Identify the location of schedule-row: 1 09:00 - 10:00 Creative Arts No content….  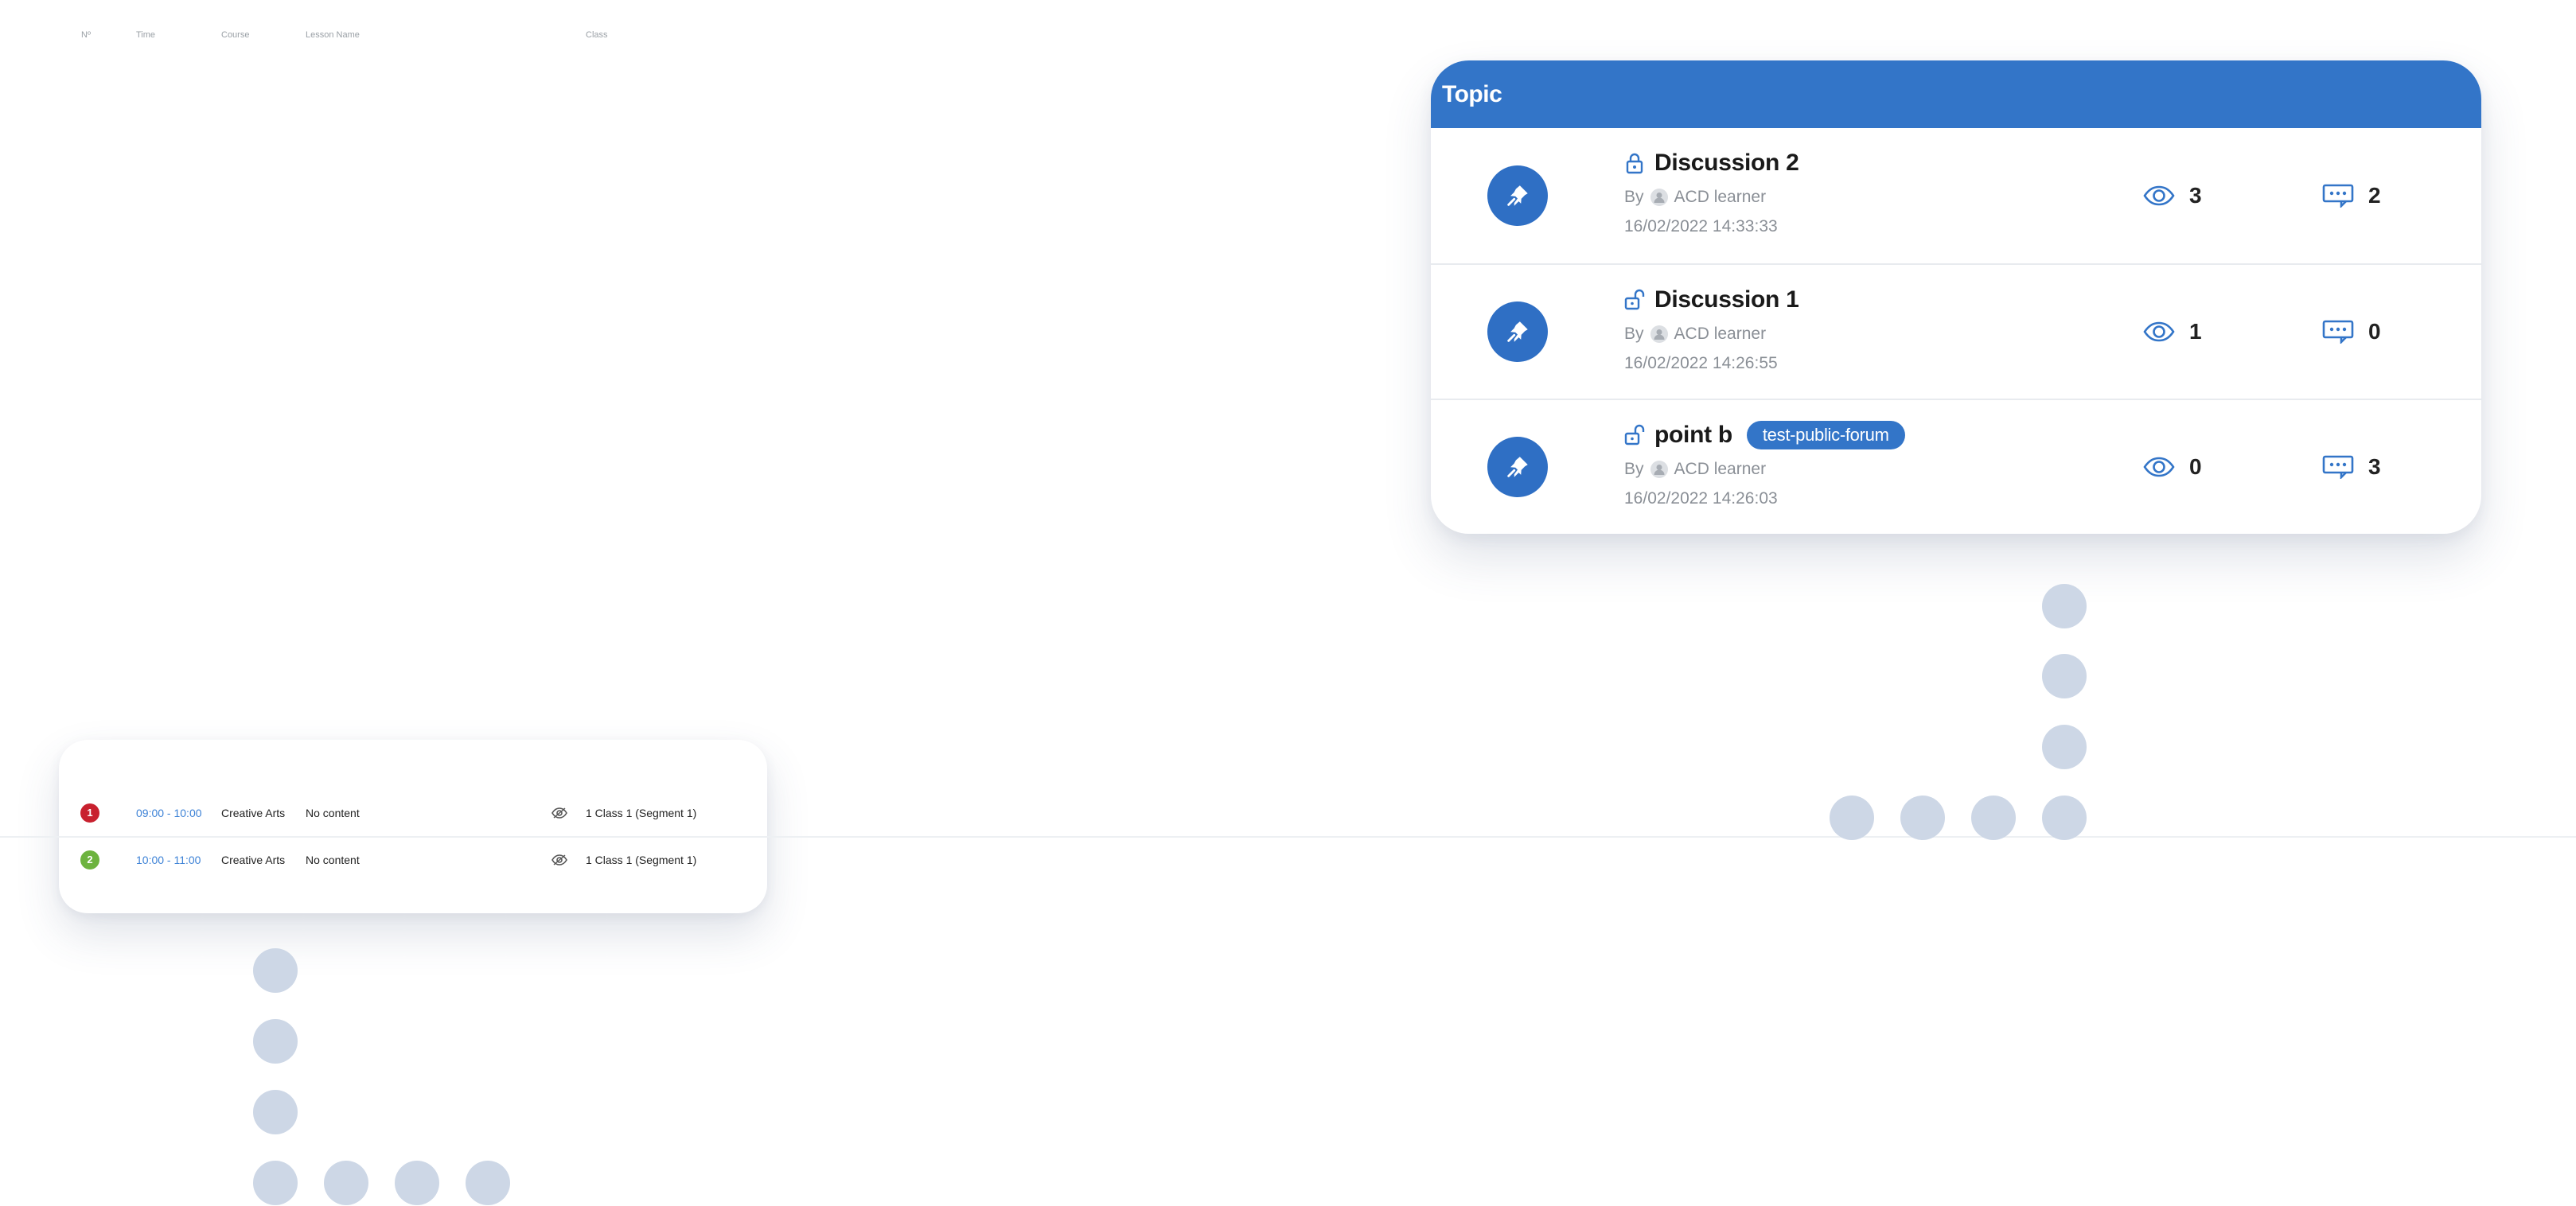
(1288, 812).